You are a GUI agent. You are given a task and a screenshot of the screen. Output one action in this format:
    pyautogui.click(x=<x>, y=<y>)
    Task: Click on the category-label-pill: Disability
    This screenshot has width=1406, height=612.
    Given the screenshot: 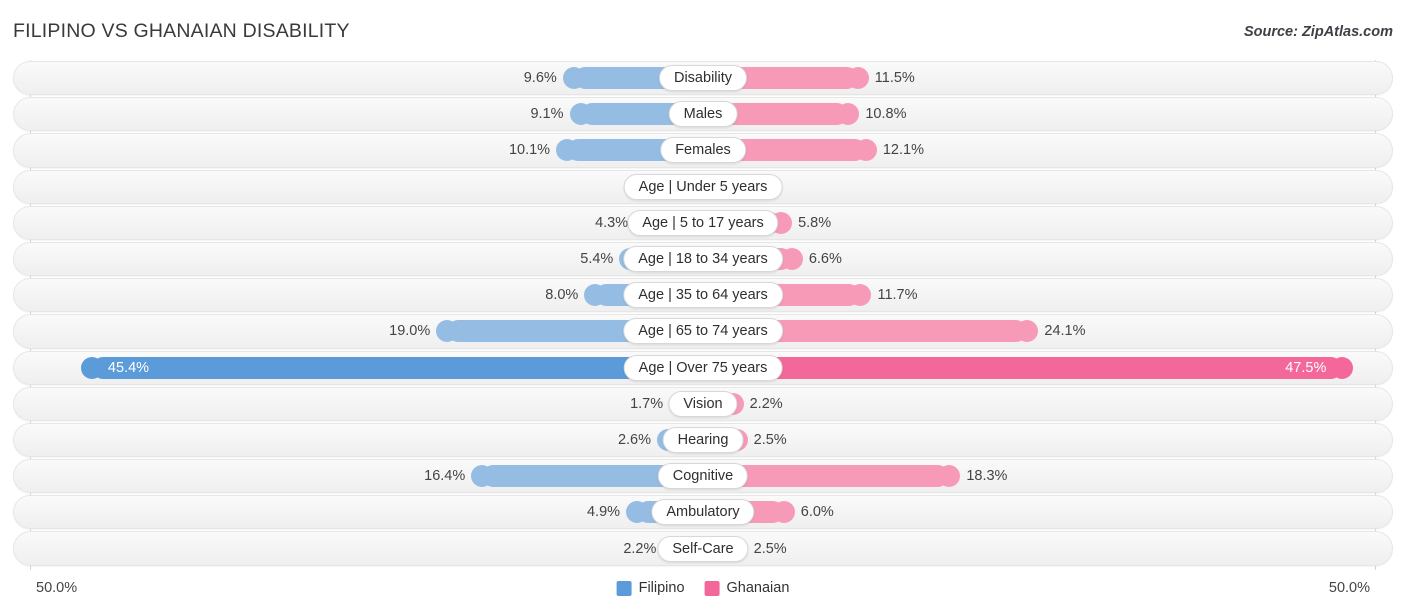 What is the action you would take?
    pyautogui.click(x=703, y=78)
    